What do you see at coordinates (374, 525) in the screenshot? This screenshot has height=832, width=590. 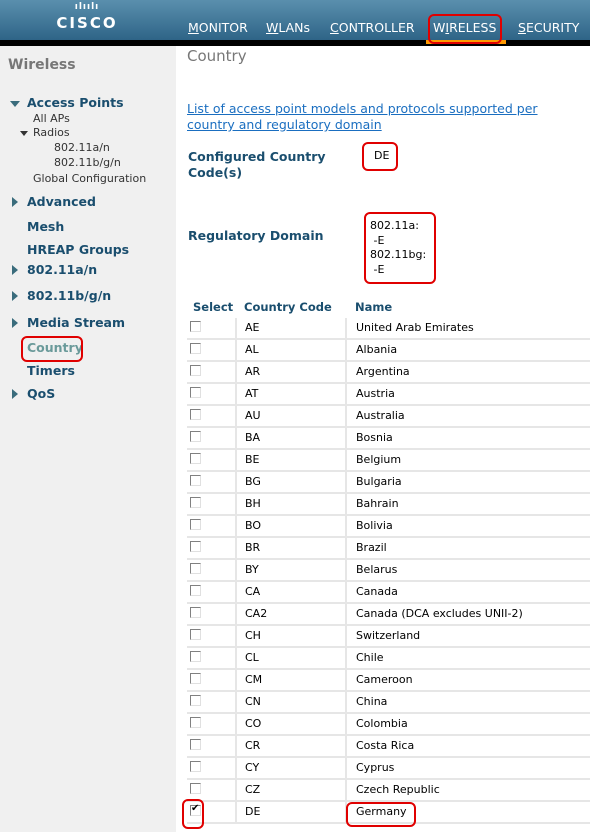 I see `country-name: Bolivia` at bounding box center [374, 525].